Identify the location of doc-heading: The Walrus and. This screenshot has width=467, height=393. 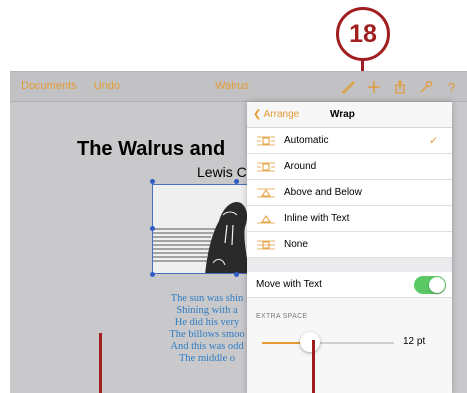
(151, 149).